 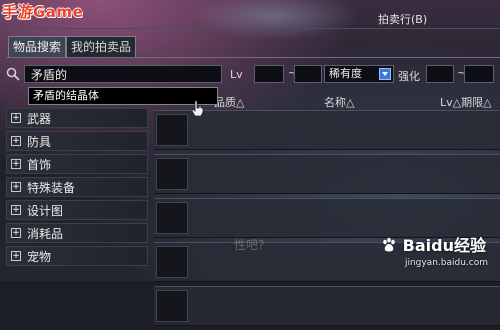 I want to click on baidu-watermark: Baidu经验, so click(x=433, y=244).